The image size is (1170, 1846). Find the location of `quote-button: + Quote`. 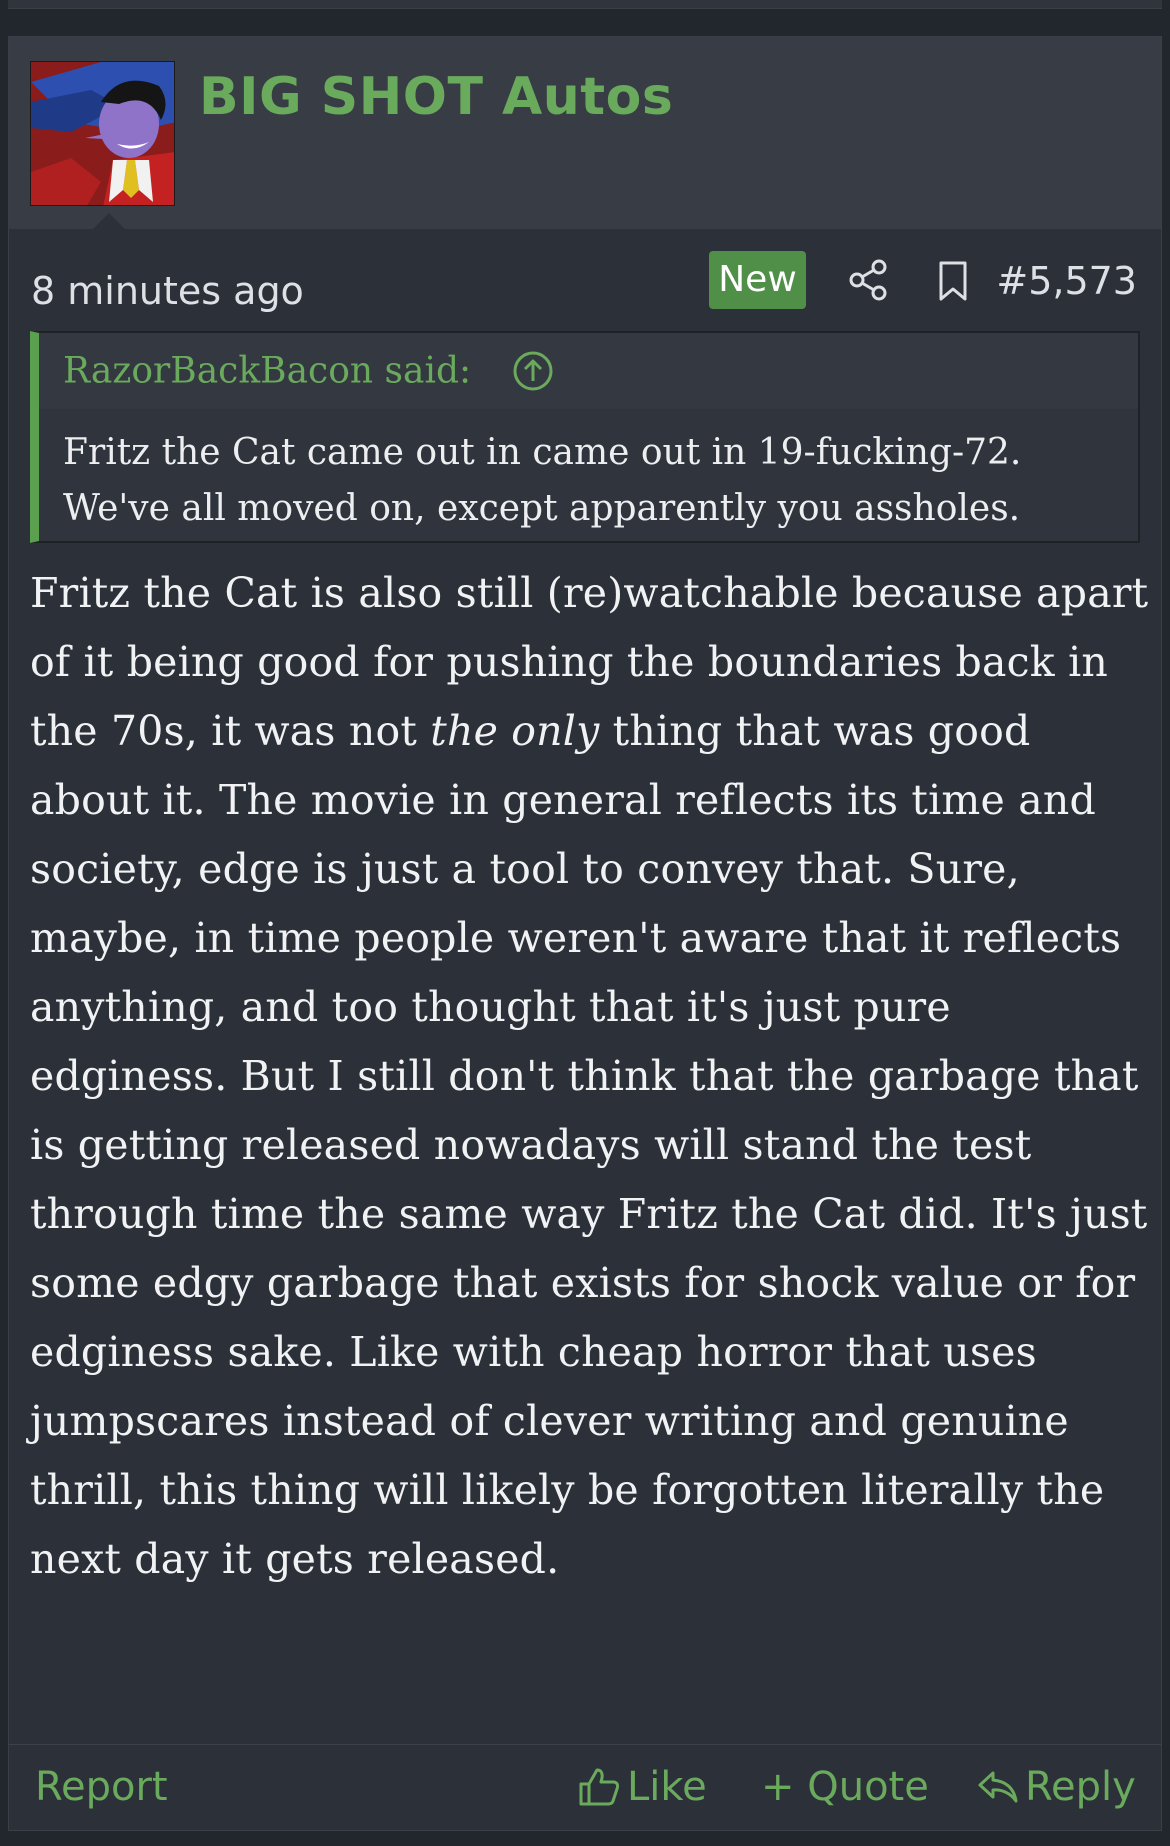

quote-button: + Quote is located at coordinates (845, 1787).